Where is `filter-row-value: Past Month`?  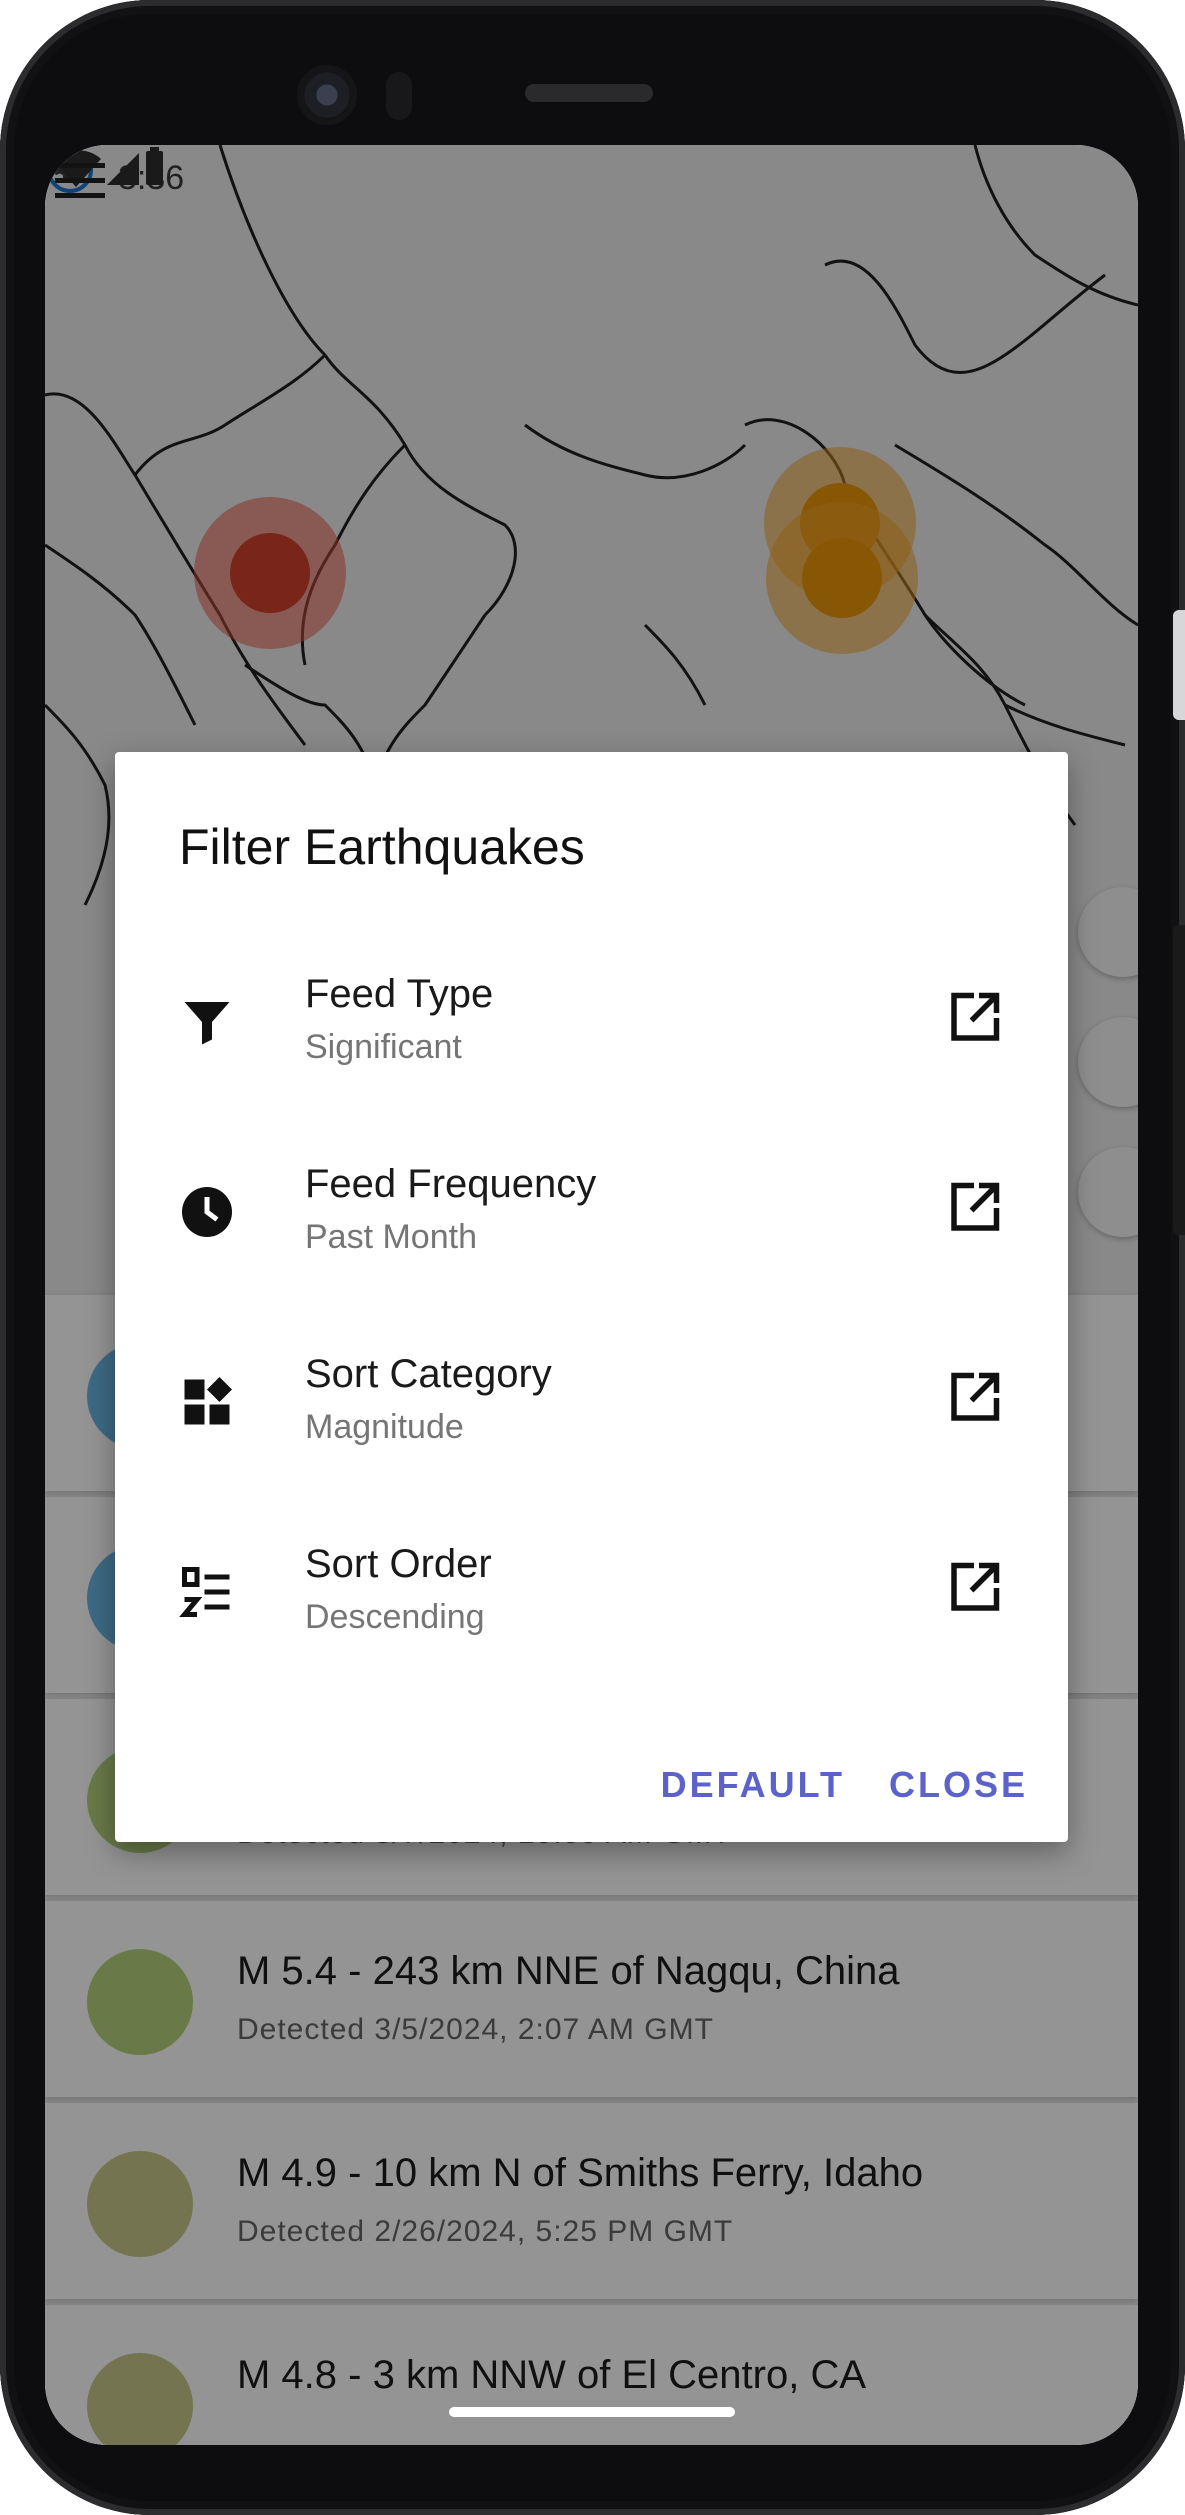
filter-row-value: Past Month is located at coordinates (391, 1237).